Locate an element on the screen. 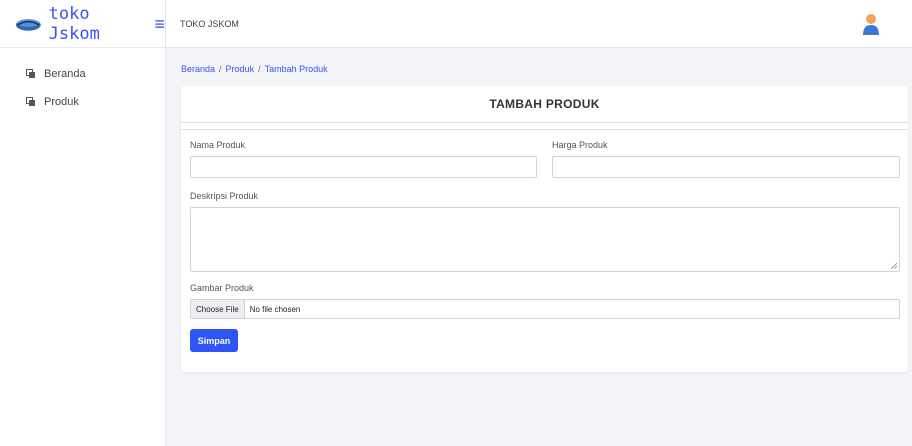 The image size is (912, 446). breadcrumb: Beranda / Produk / Tambah Produk is located at coordinates (254, 69).